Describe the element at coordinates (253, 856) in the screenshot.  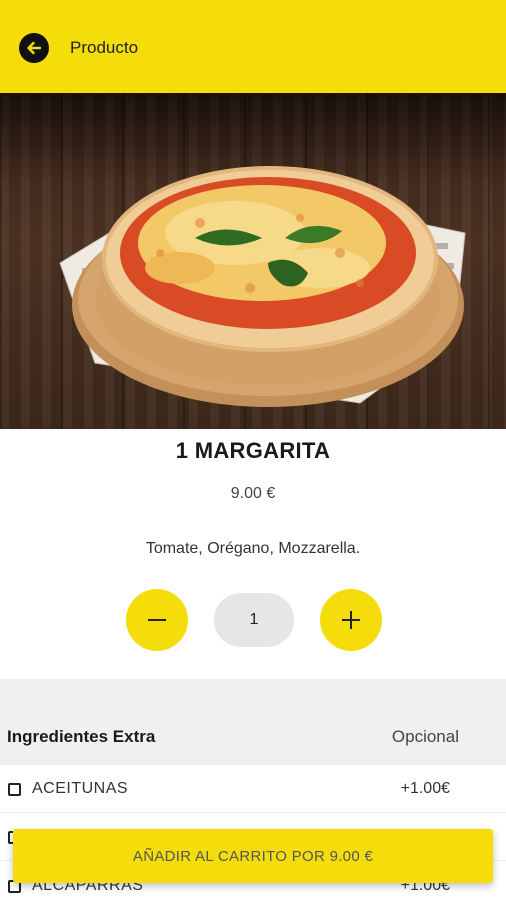
I see `add-to-cart-button: AÑADIR AL CARRITO POR 9.00 €` at that location.